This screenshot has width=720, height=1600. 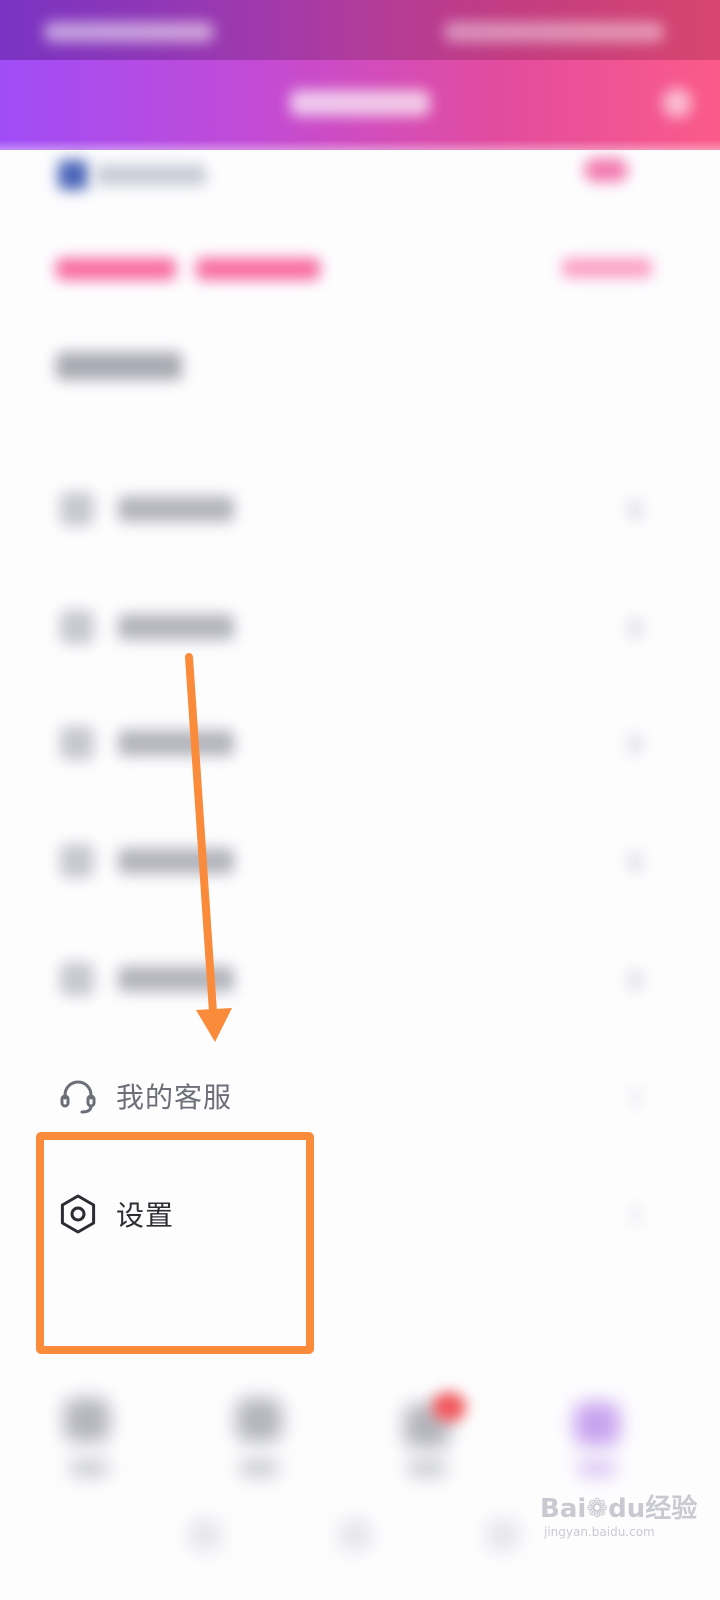 I want to click on paw-icon: ❁, so click(x=597, y=1509).